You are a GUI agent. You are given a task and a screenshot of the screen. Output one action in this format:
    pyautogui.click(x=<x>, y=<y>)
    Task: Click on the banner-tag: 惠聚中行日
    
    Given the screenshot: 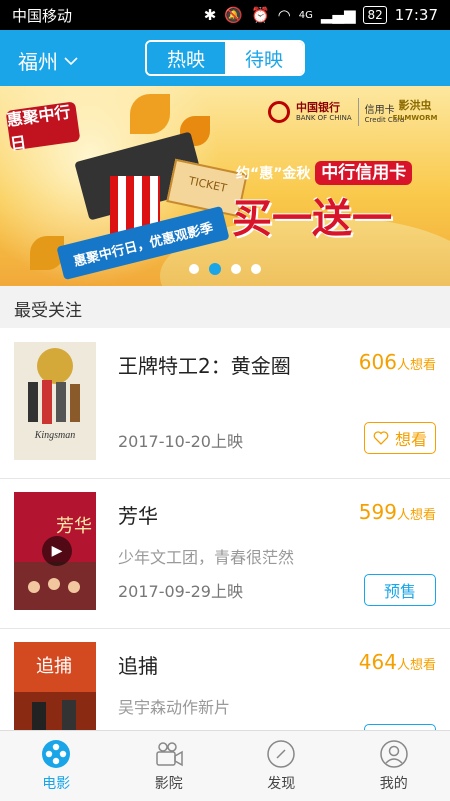 What is the action you would take?
    pyautogui.click(x=43, y=125)
    